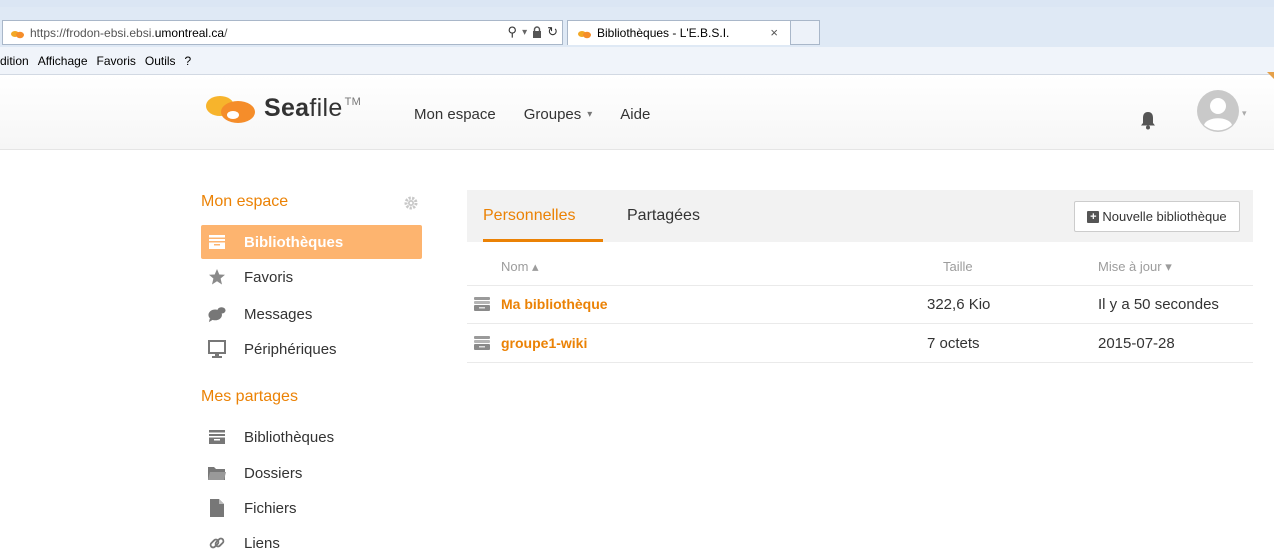  Describe the element at coordinates (63, 61) in the screenshot. I see `menu-affichage: Affichage` at that location.